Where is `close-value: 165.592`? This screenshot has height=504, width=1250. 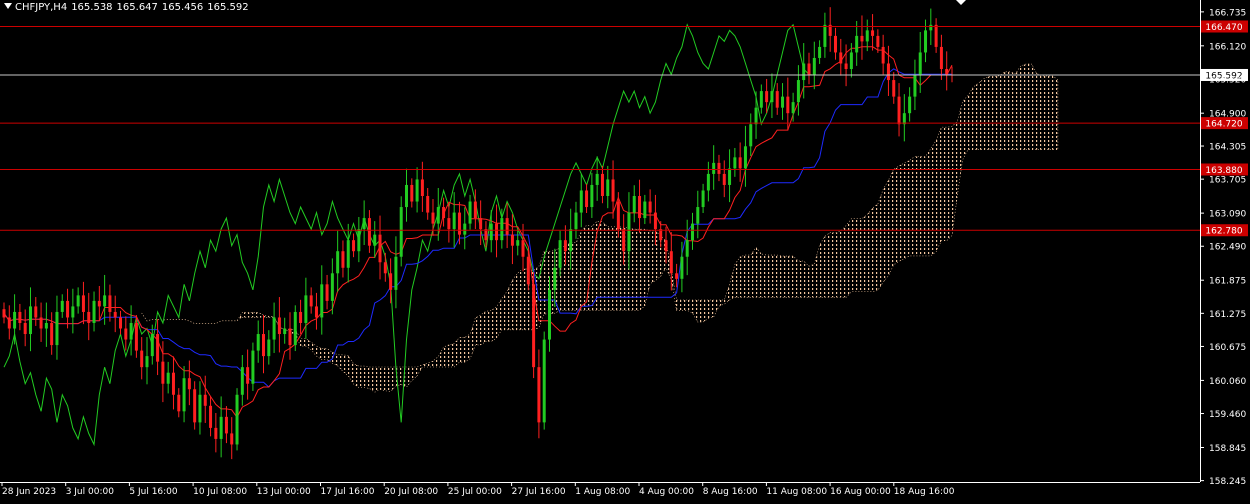 close-value: 165.592 is located at coordinates (228, 7).